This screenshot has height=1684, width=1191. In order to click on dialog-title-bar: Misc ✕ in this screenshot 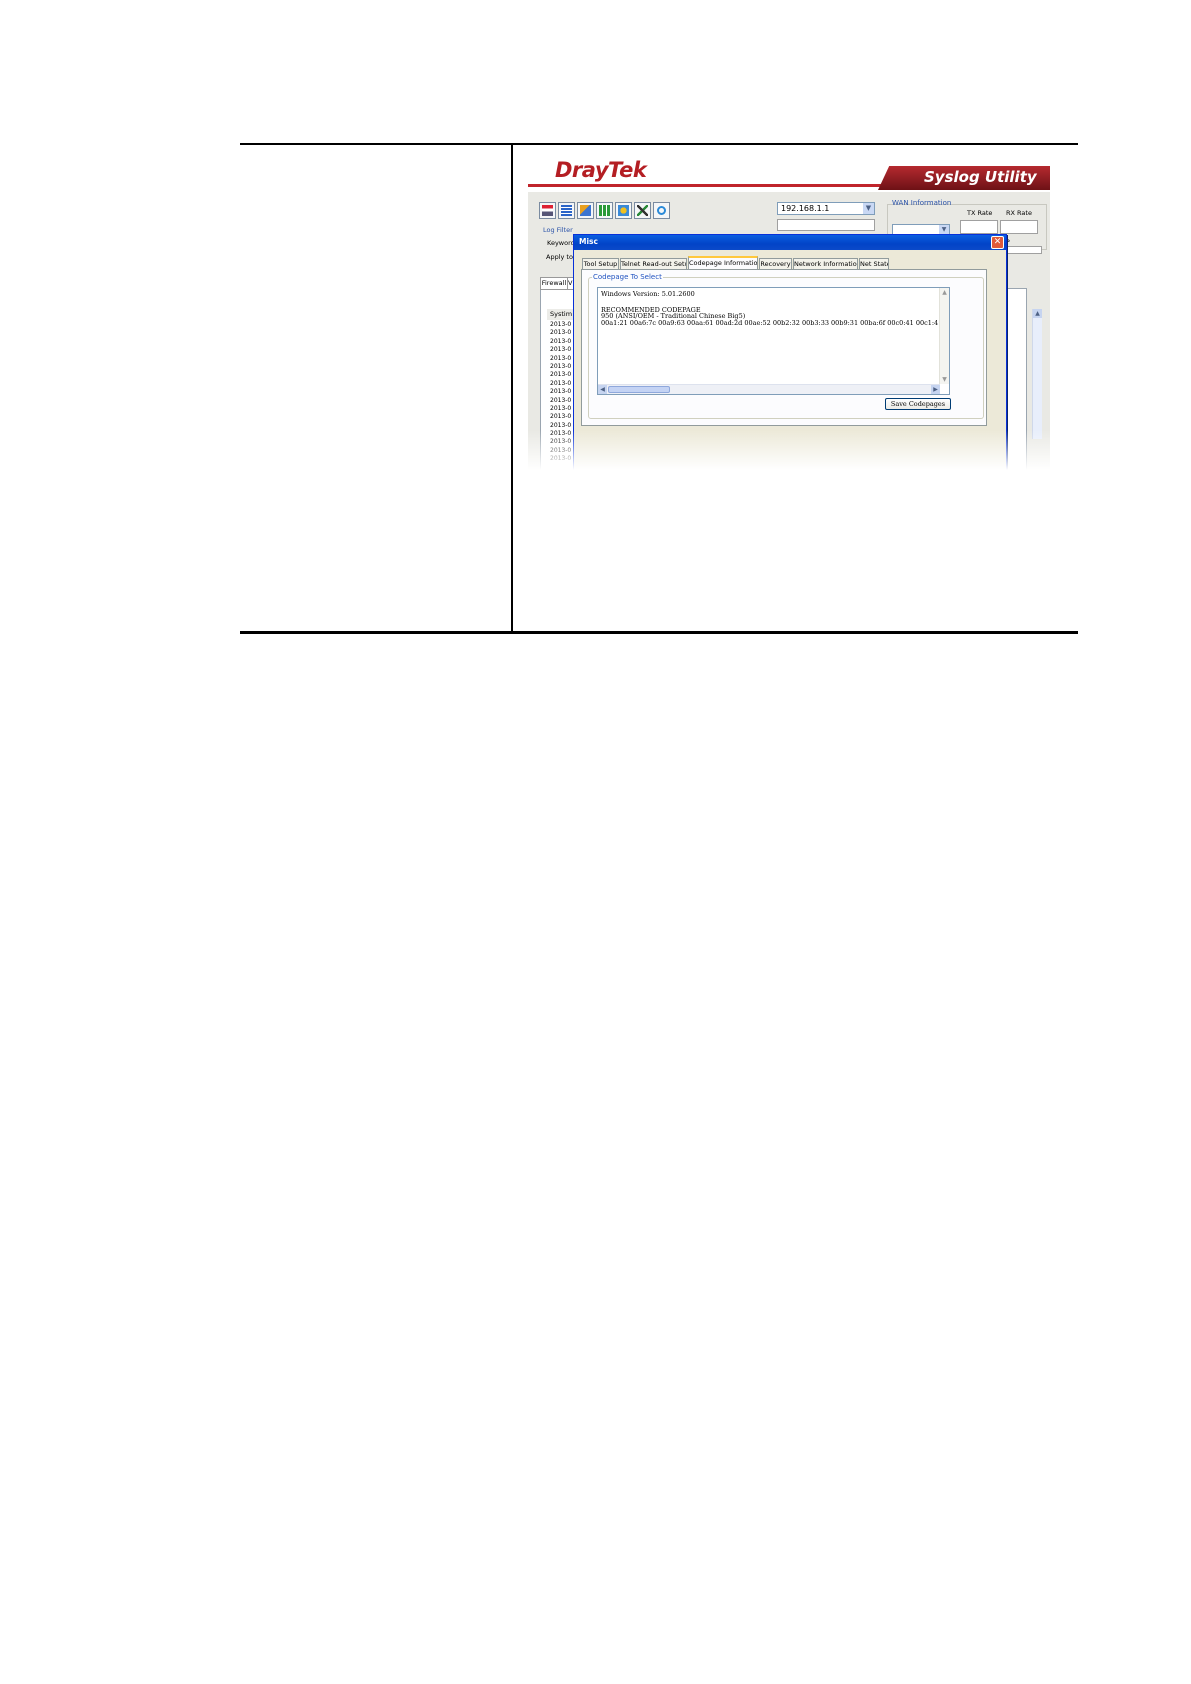, I will do `click(790, 242)`.